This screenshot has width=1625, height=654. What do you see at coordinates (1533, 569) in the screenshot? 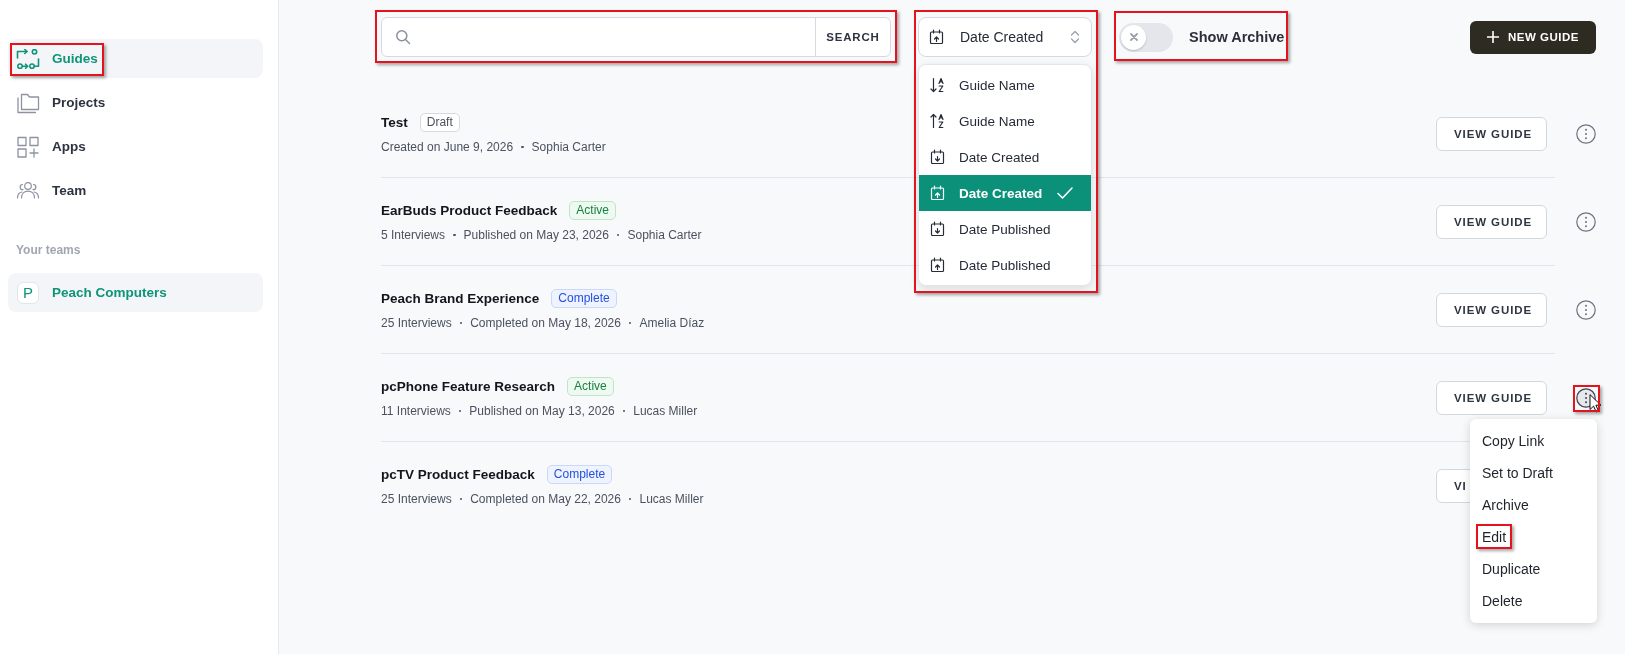
I see `menu-item: Duplicate` at bounding box center [1533, 569].